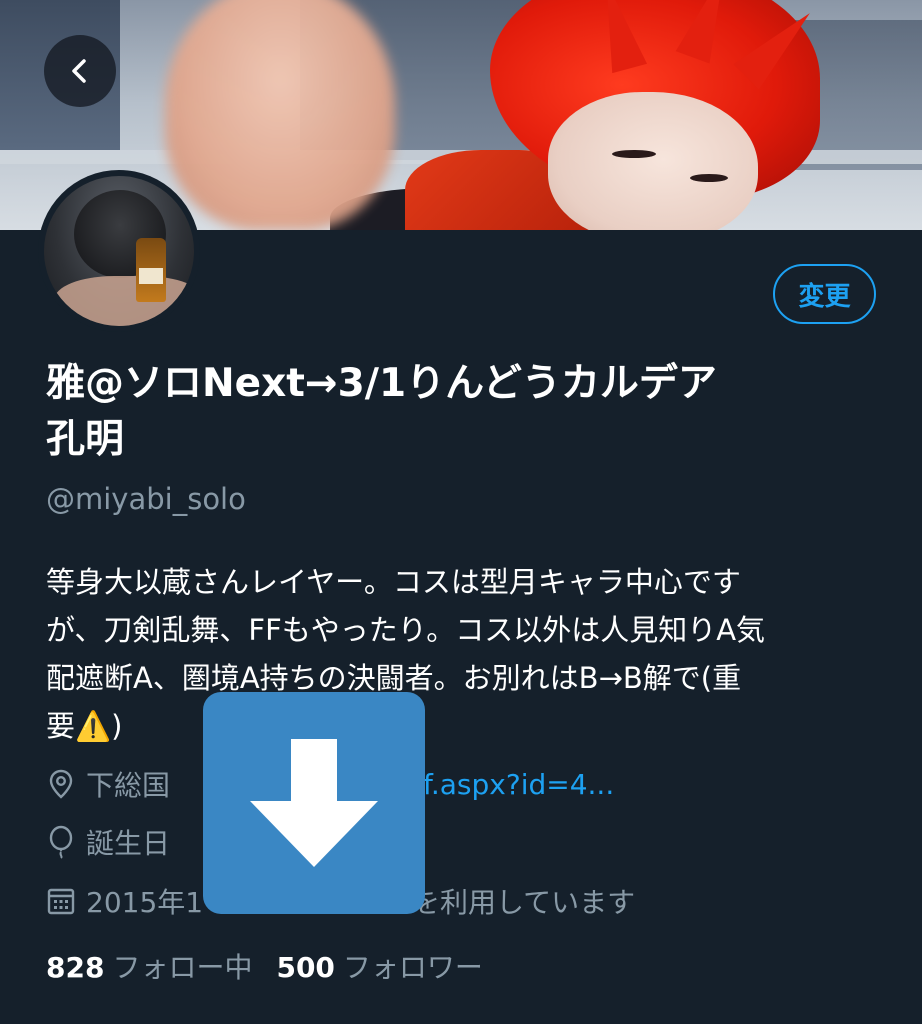 The height and width of the screenshot is (1024, 922). What do you see at coordinates (124, 301) in the screenshot?
I see `avatar-arm` at bounding box center [124, 301].